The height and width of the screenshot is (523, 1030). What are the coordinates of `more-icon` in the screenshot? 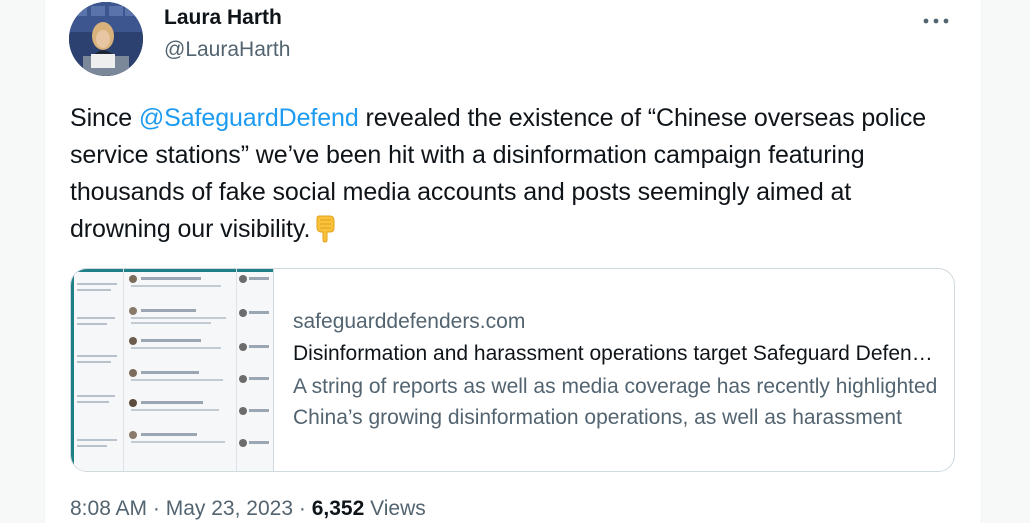 It's located at (936, 21).